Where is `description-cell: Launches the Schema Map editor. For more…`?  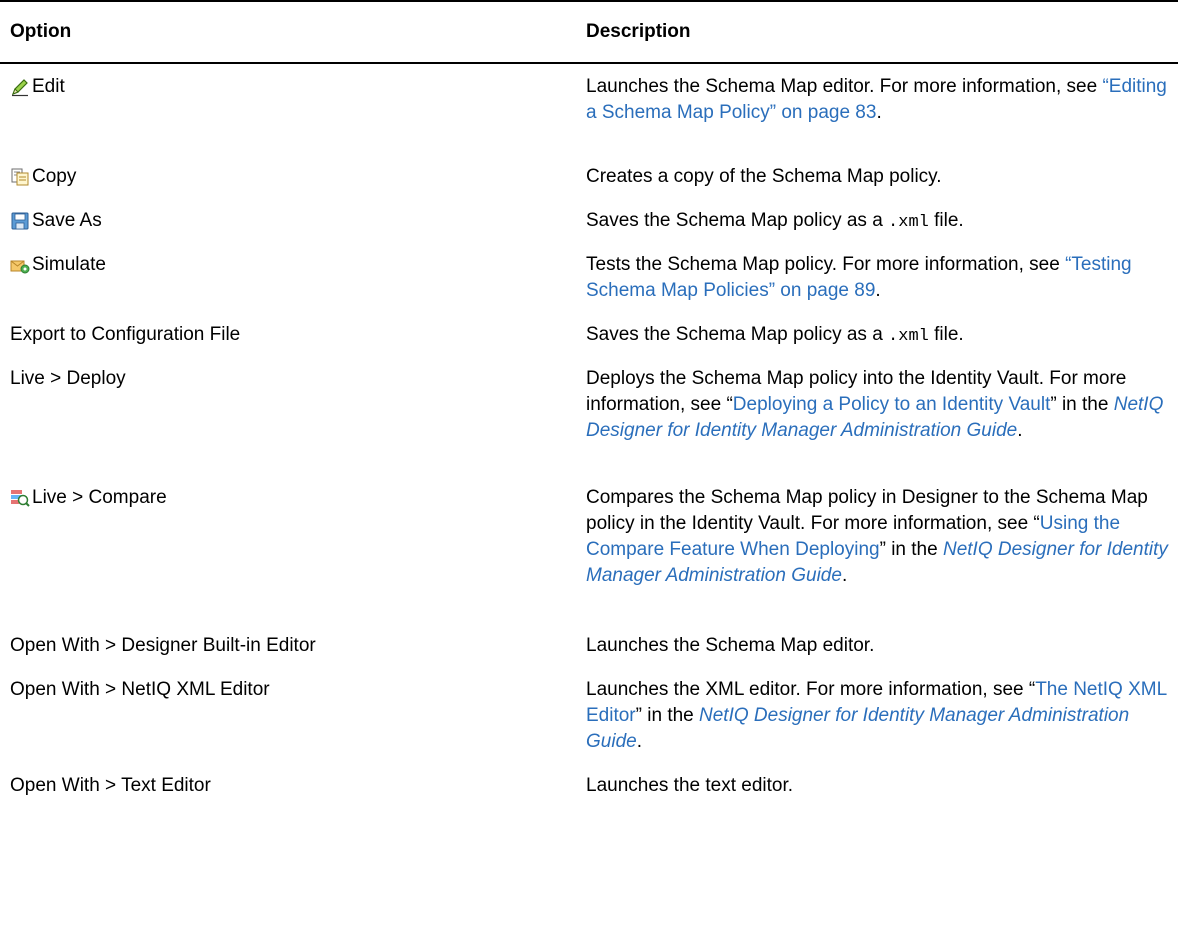 description-cell: Launches the Schema Map editor. For more… is located at coordinates (876, 99).